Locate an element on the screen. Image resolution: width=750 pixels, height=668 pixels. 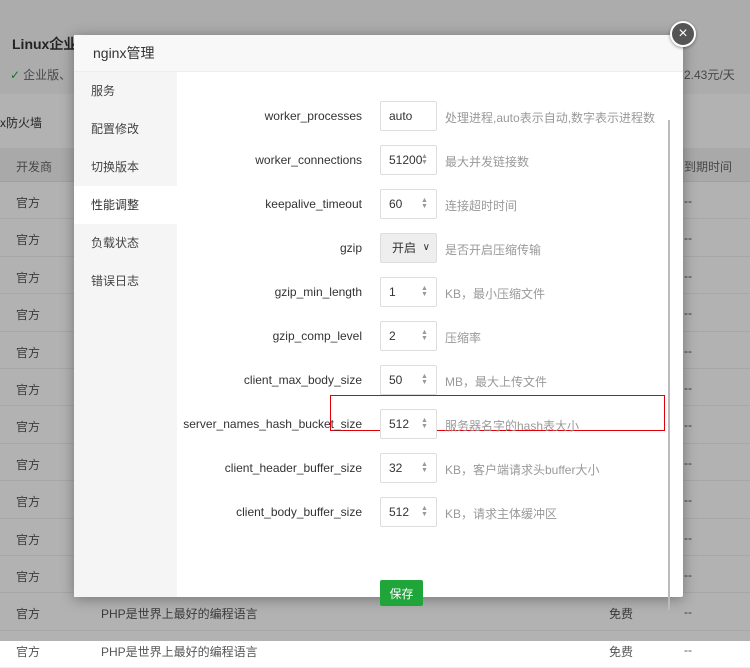
cell-price: 免费 is located at coordinates (621, 651).